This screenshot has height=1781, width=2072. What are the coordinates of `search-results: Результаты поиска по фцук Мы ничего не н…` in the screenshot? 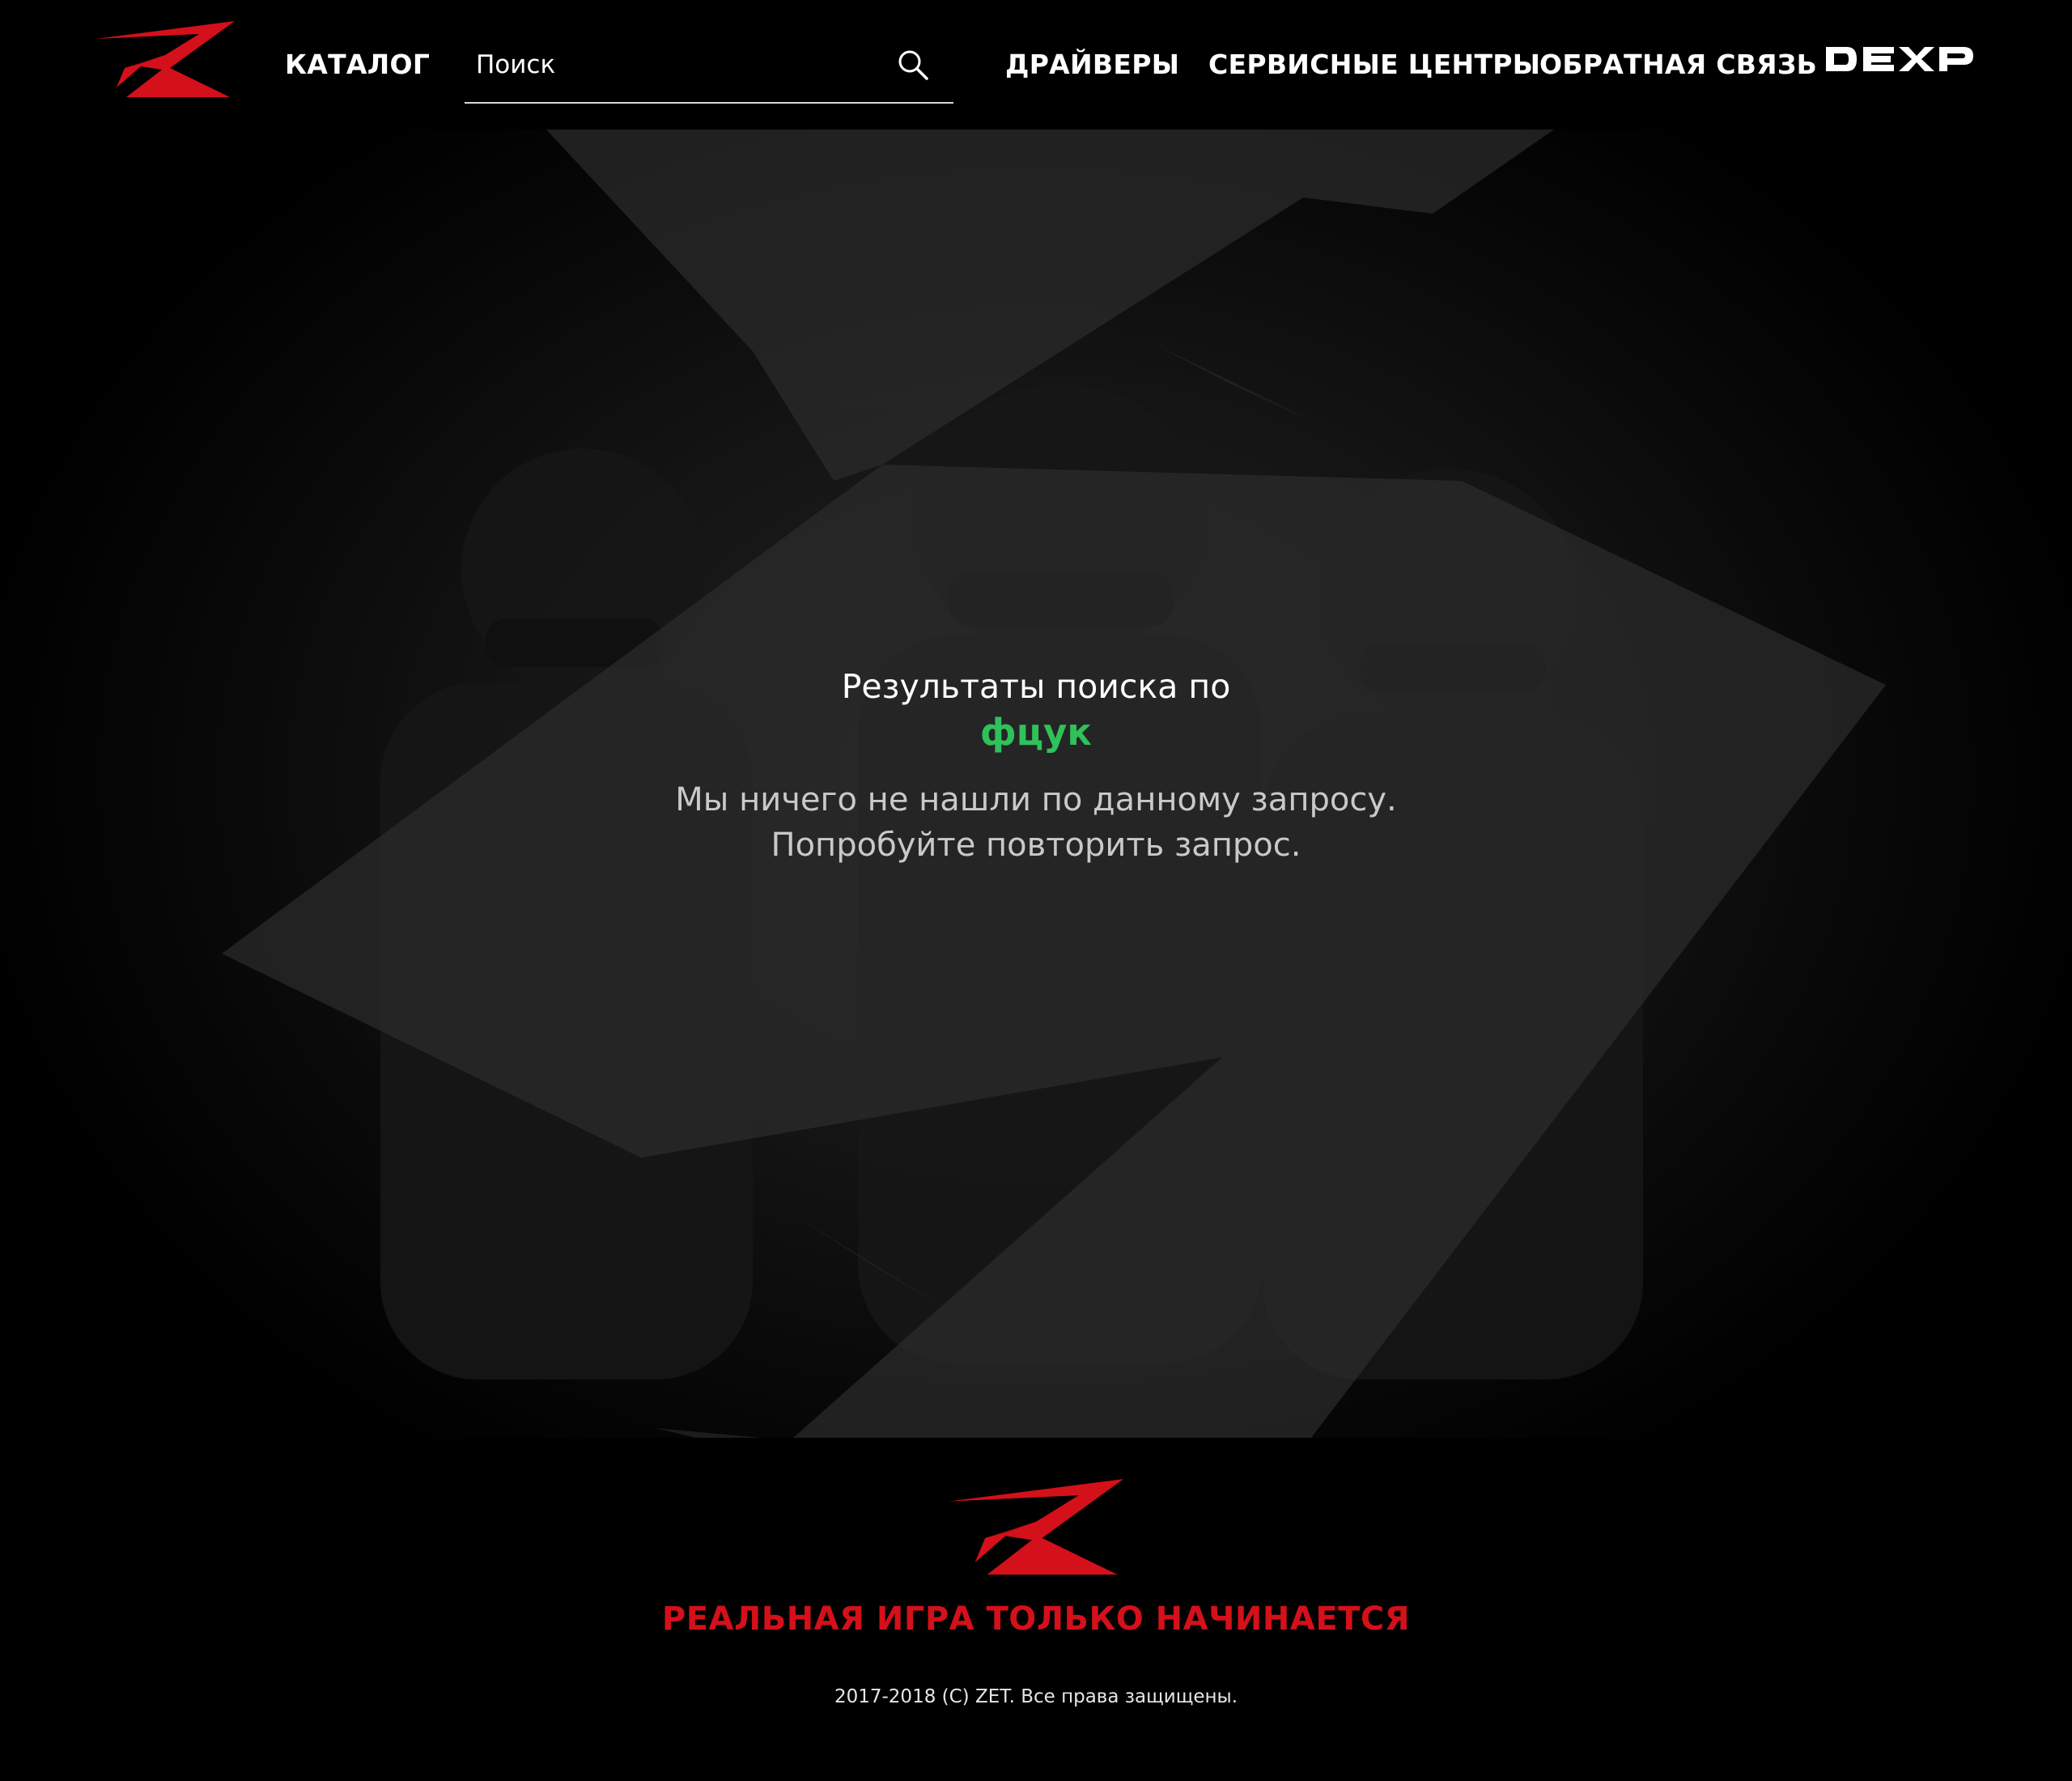 It's located at (1036, 766).